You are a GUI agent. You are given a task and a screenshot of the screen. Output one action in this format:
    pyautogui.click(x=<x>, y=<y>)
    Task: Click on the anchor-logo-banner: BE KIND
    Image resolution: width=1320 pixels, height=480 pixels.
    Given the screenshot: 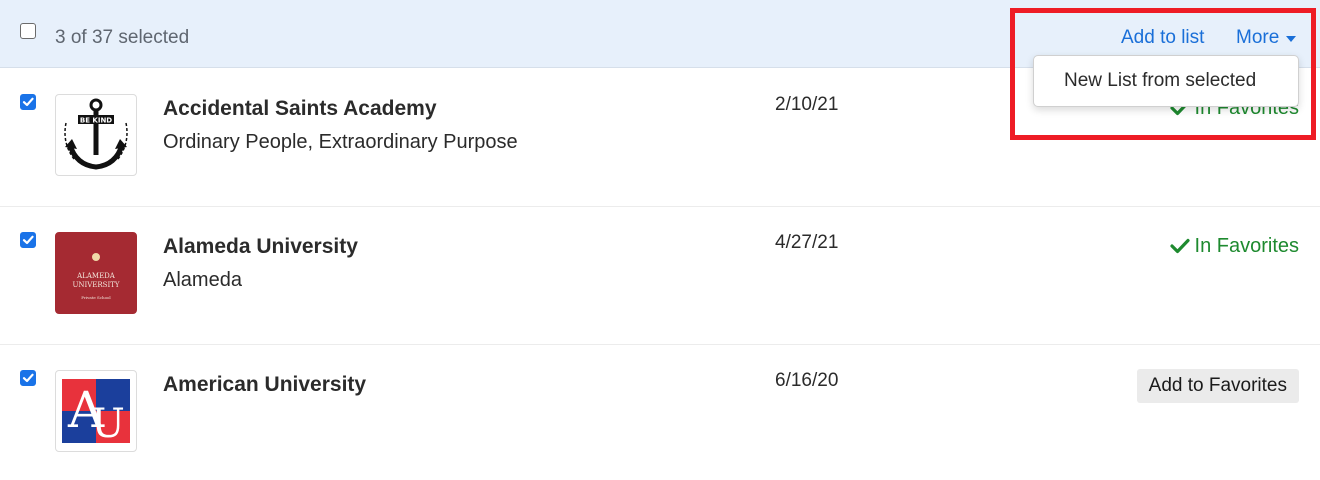 What is the action you would take?
    pyautogui.click(x=96, y=121)
    